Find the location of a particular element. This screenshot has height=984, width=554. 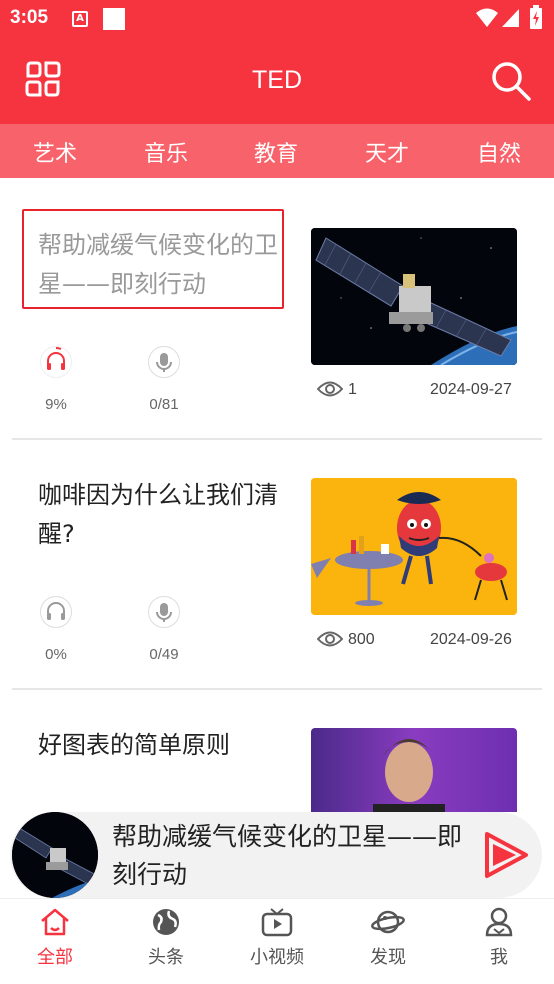

player-title: 帮助减缓气候变化的卫星——即刻行动 is located at coordinates (287, 855).